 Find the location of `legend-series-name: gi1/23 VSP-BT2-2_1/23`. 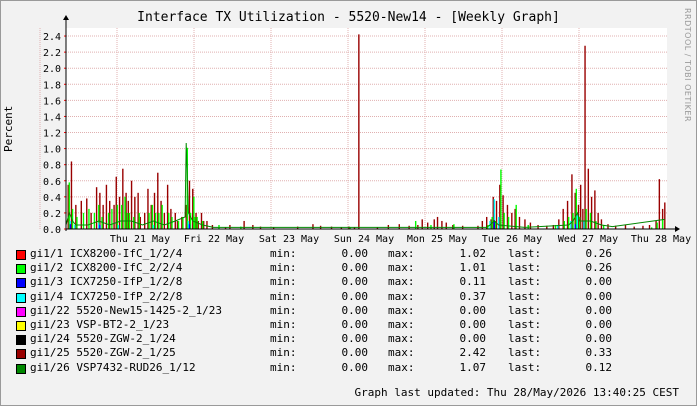

legend-series-name: gi1/23 VSP-BT2-2_1/23 is located at coordinates (100, 324).